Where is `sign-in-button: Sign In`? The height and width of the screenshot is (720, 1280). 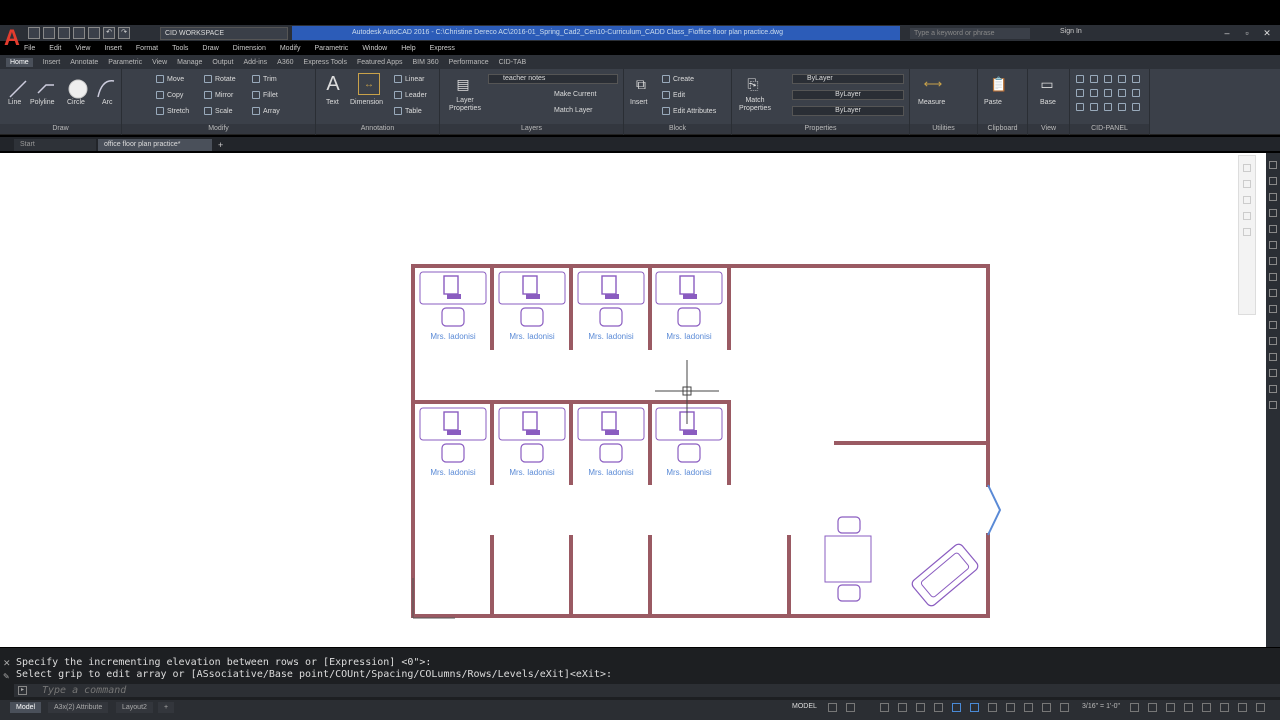
sign-in-button: Sign In is located at coordinates (1071, 31).